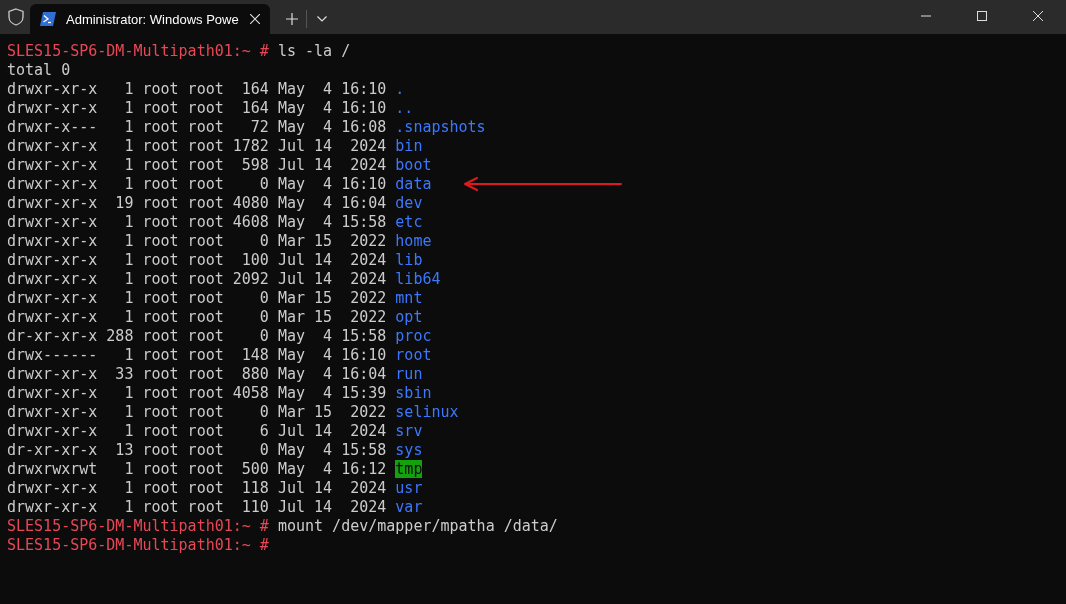  Describe the element at coordinates (197, 393) in the screenshot. I see `file-details: drwxr-xr-x 1 root root 4058 May 4 15:39` at that location.